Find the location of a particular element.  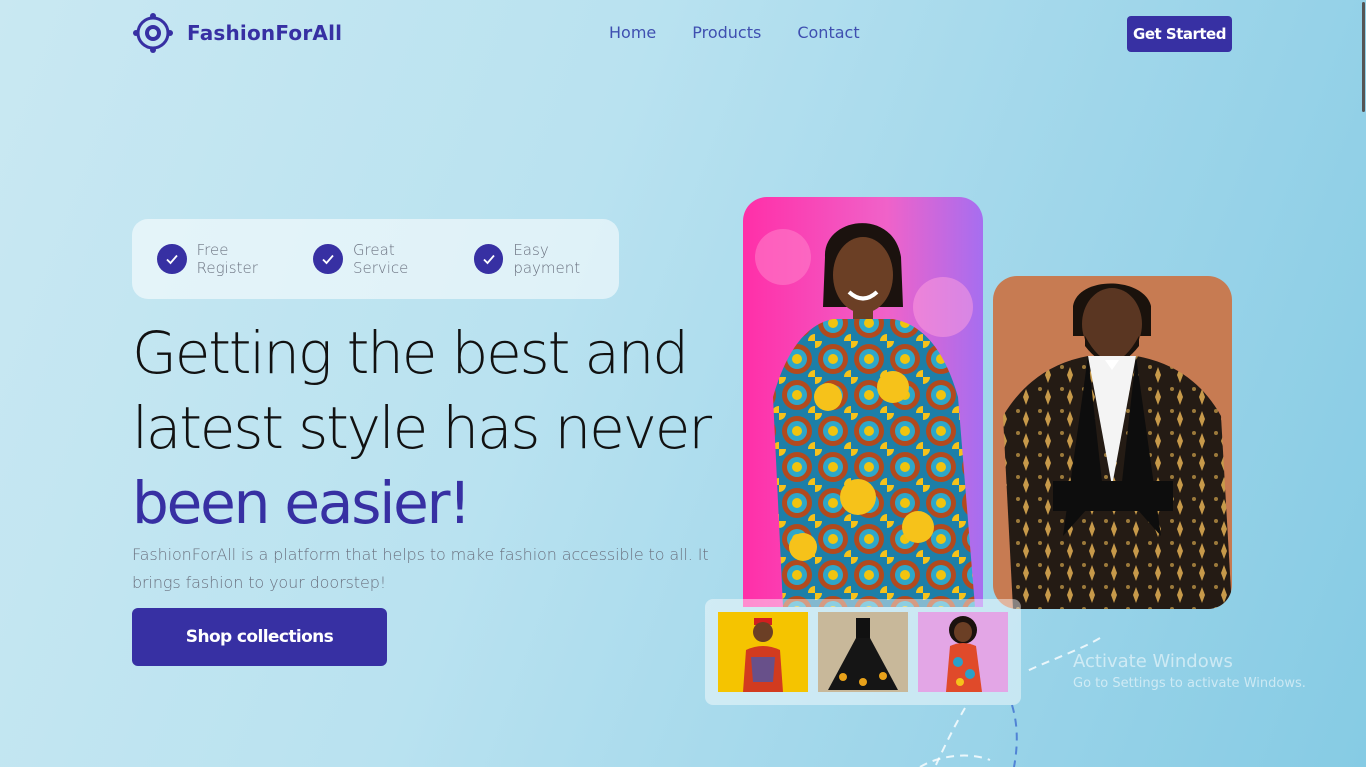

boy-native-attire-thumbnail is located at coordinates (763, 652).